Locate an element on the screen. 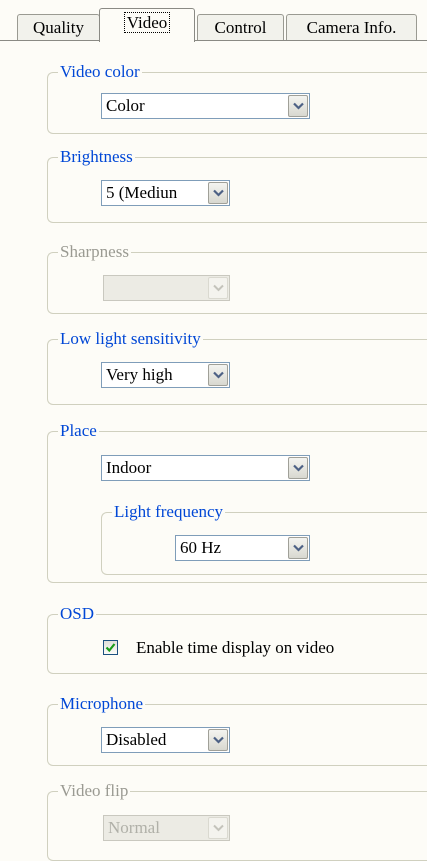 Image resolution: width=427 pixels, height=861 pixels. checkmark-icon is located at coordinates (110, 648).